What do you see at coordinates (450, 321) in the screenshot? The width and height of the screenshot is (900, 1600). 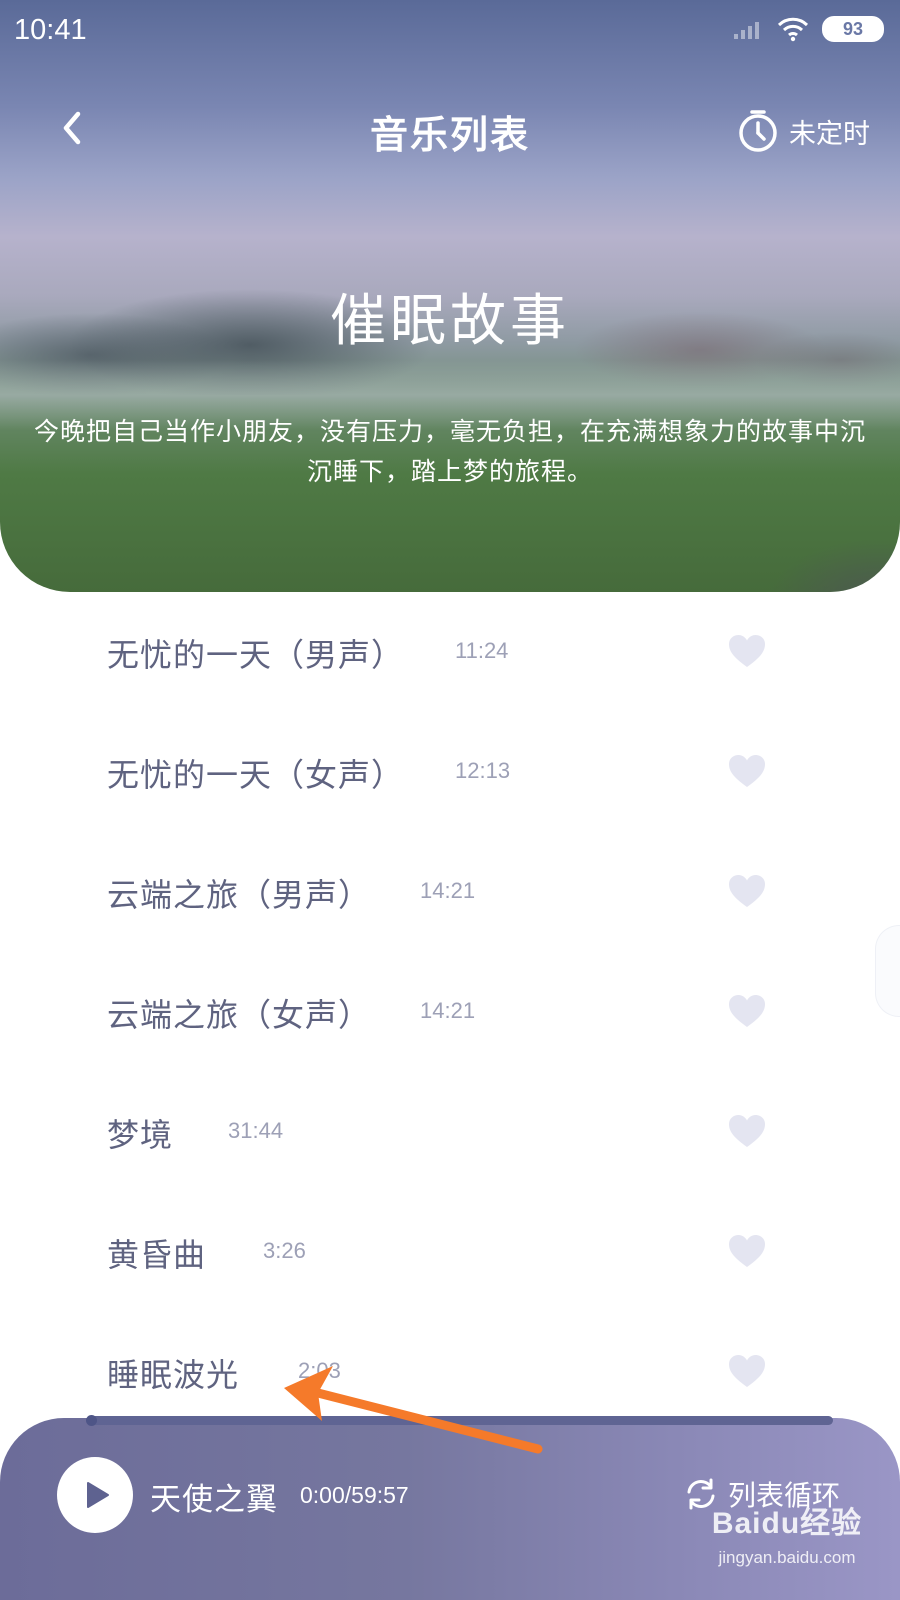 I see `album-title: 催眠故事` at bounding box center [450, 321].